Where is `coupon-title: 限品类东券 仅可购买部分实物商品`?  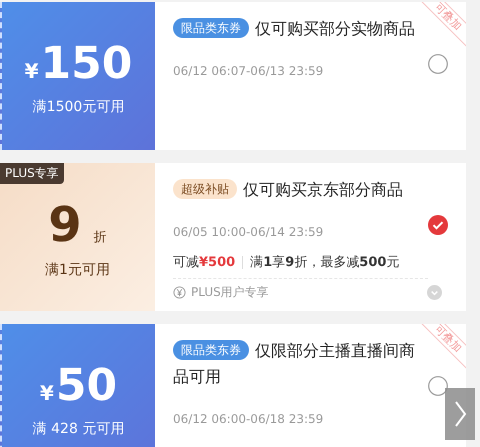 coupon-title: 限品类东券 仅可购买部分实物商品 is located at coordinates (300, 29).